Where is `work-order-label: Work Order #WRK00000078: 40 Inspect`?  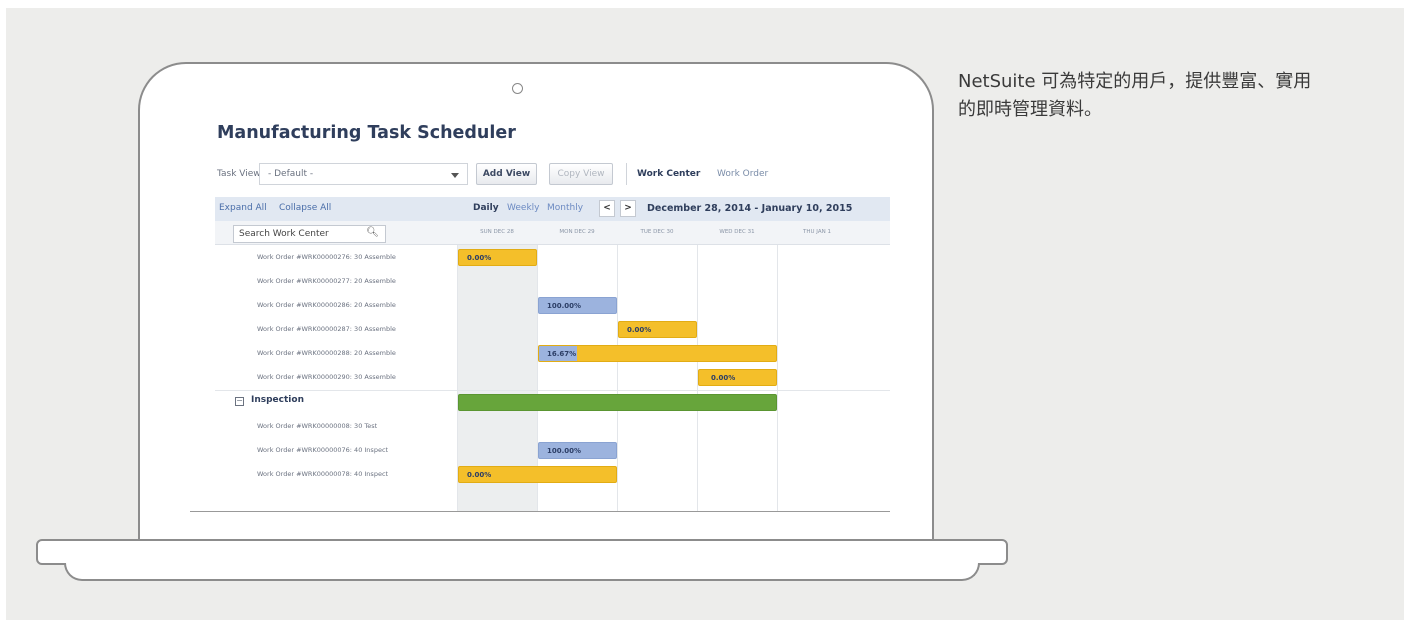
work-order-label: Work Order #WRK00000078: 40 Inspect is located at coordinates (323, 474).